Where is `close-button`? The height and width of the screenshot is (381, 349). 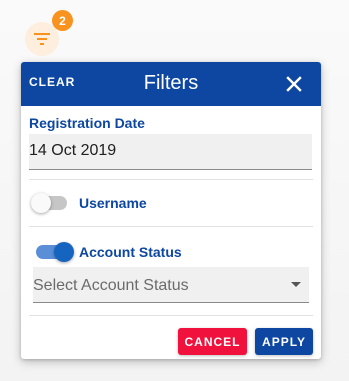 close-button is located at coordinates (294, 84).